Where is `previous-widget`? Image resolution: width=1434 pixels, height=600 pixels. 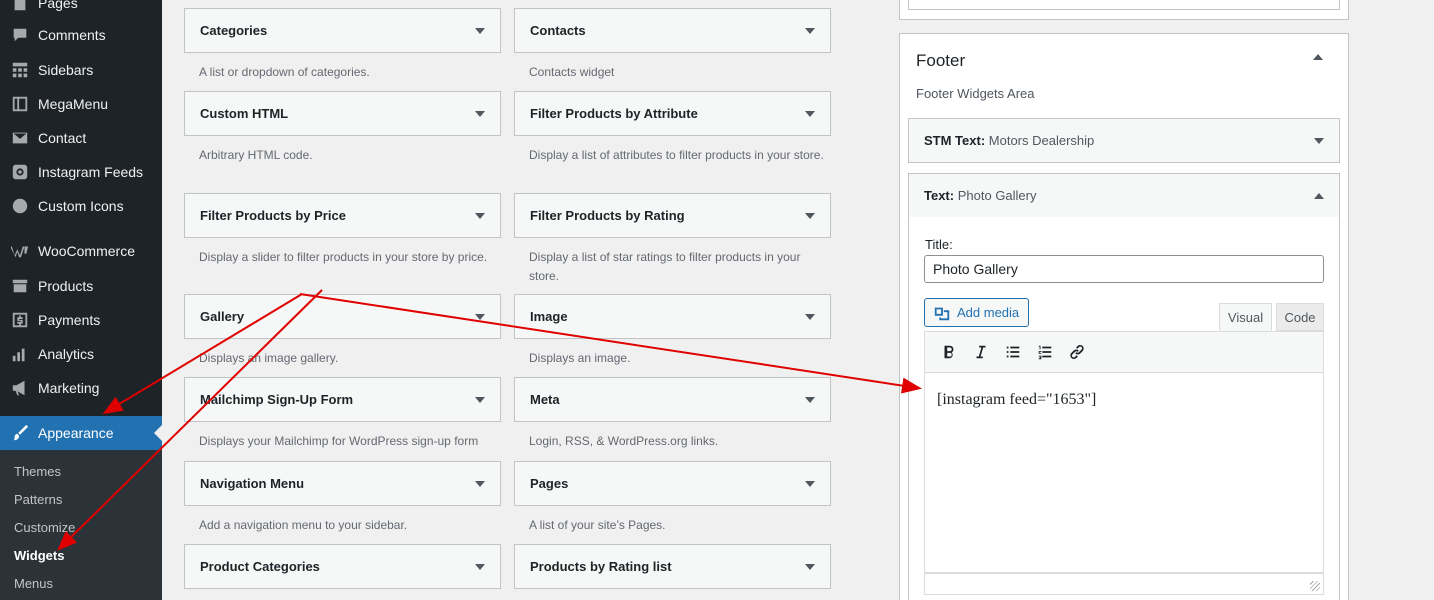 previous-widget is located at coordinates (1124, 5).